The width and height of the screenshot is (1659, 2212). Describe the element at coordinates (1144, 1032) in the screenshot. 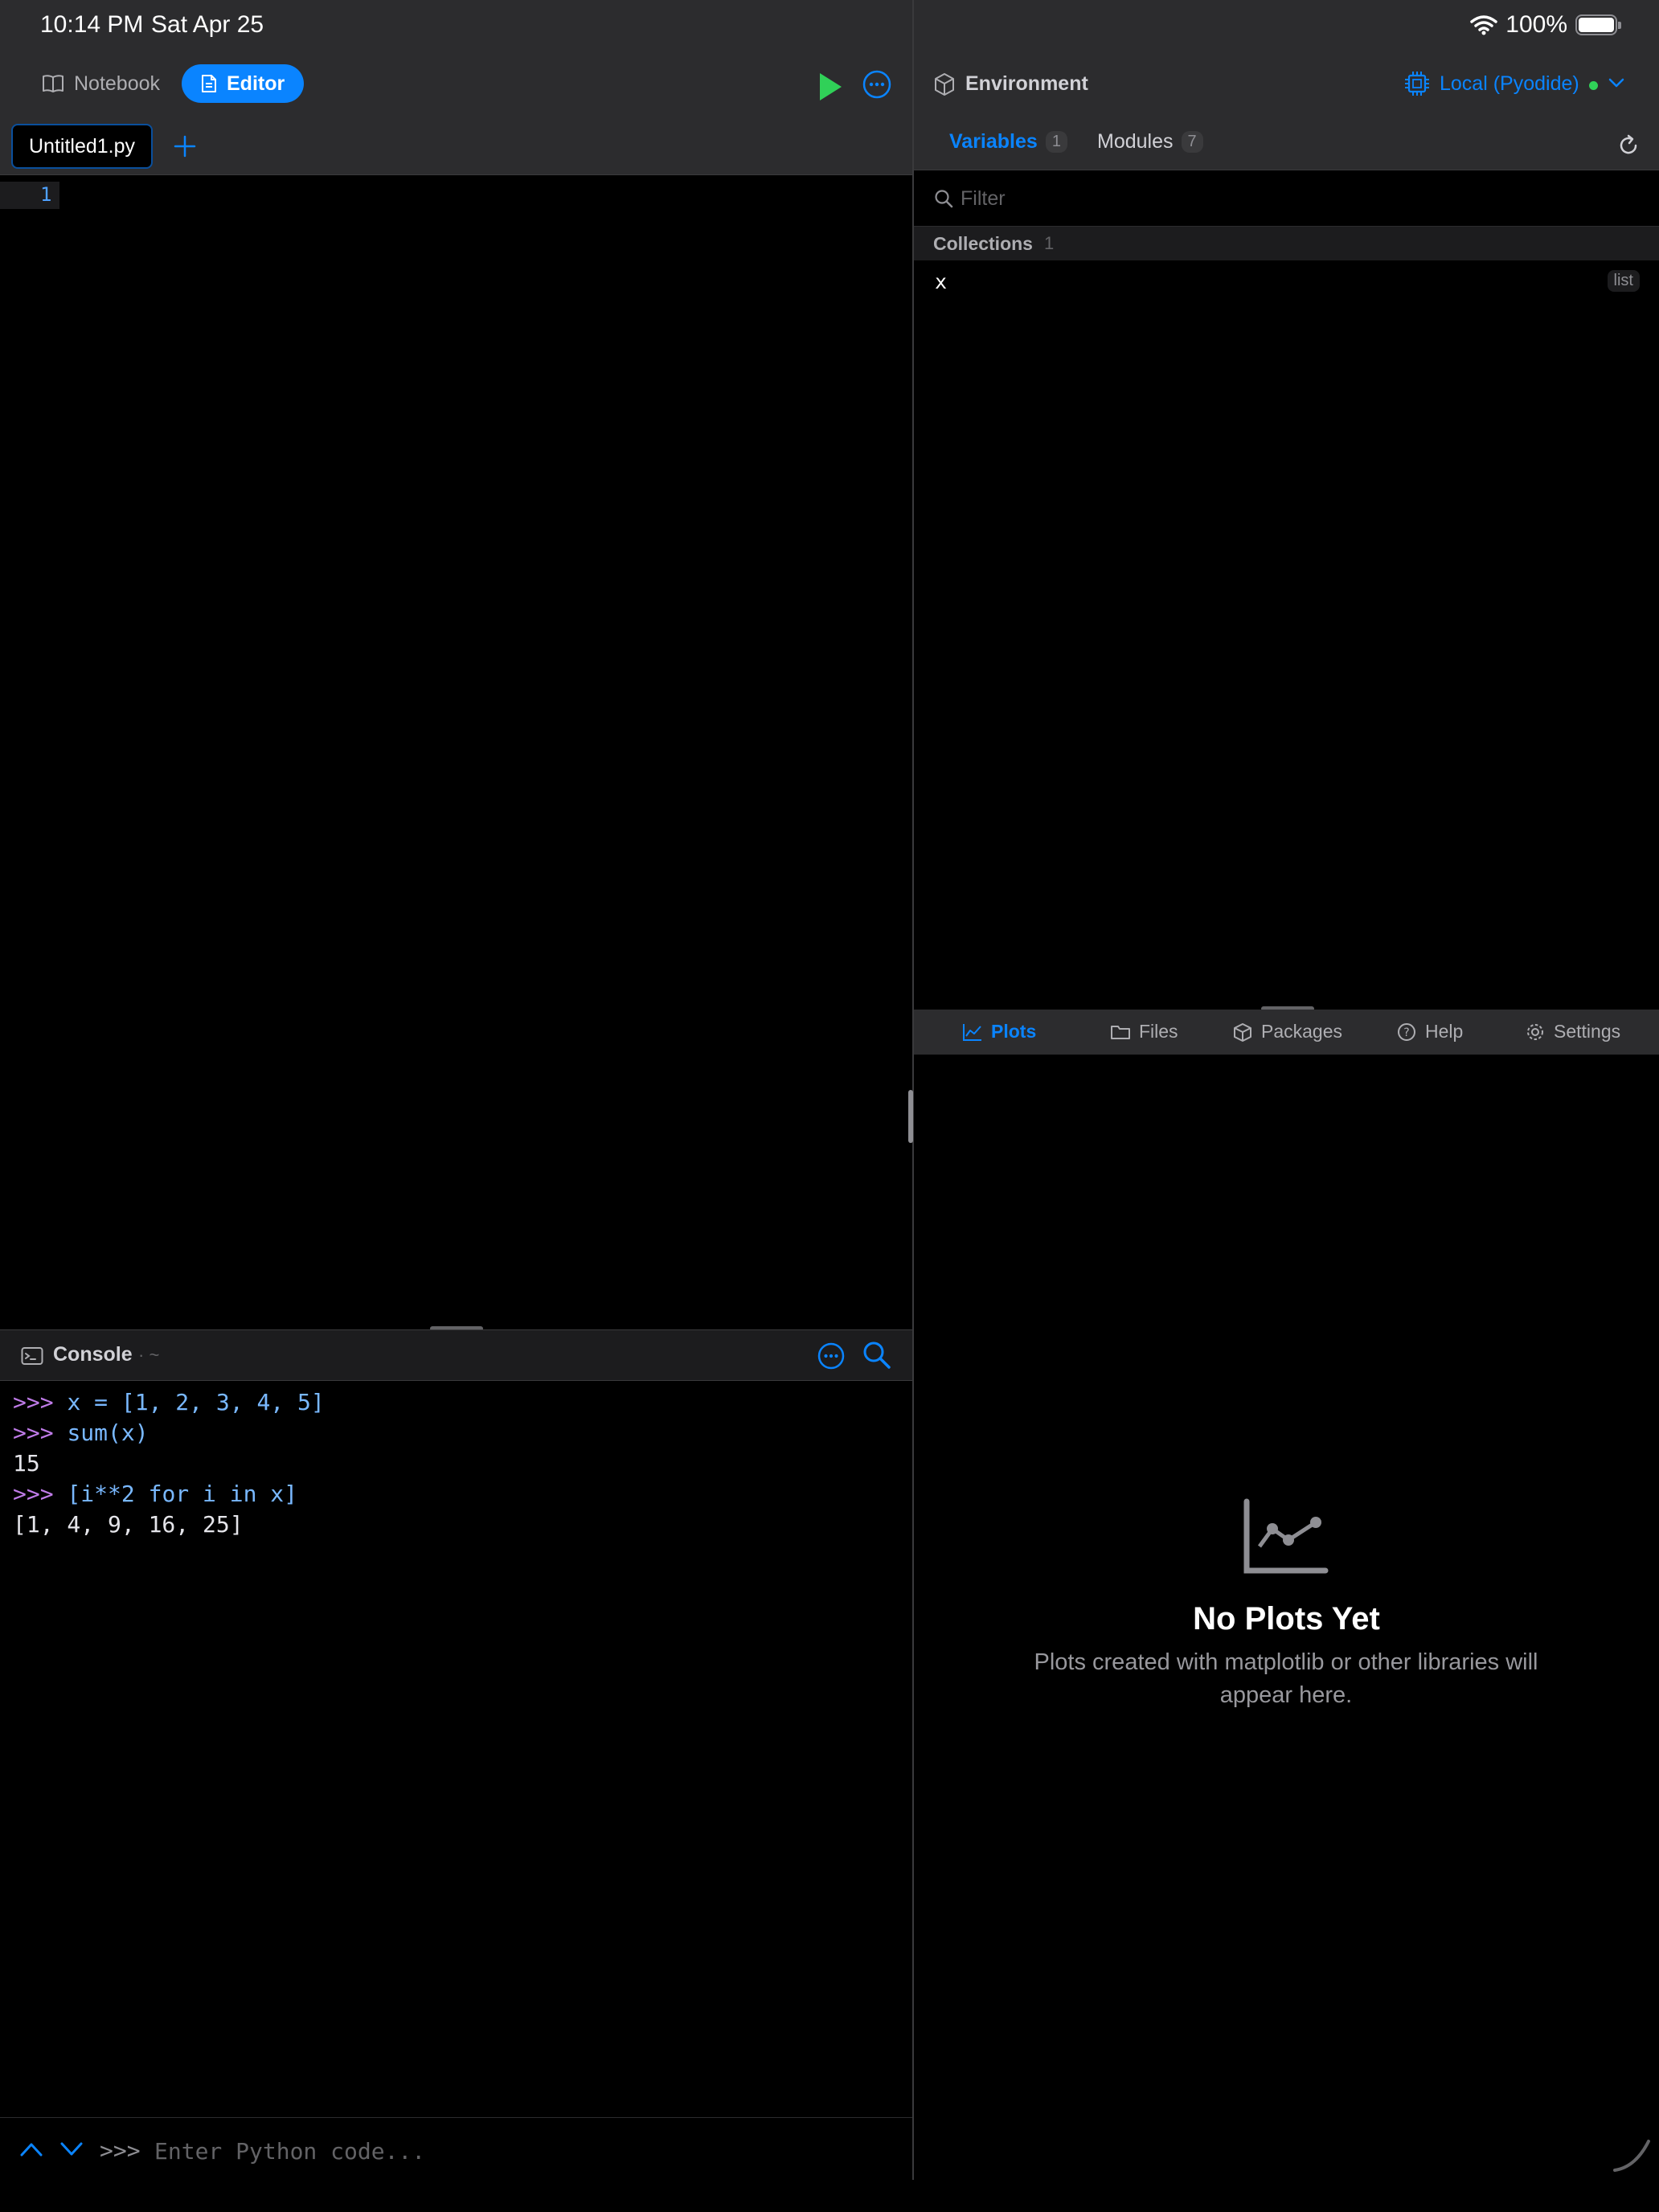

I see `tab-files: Files` at that location.